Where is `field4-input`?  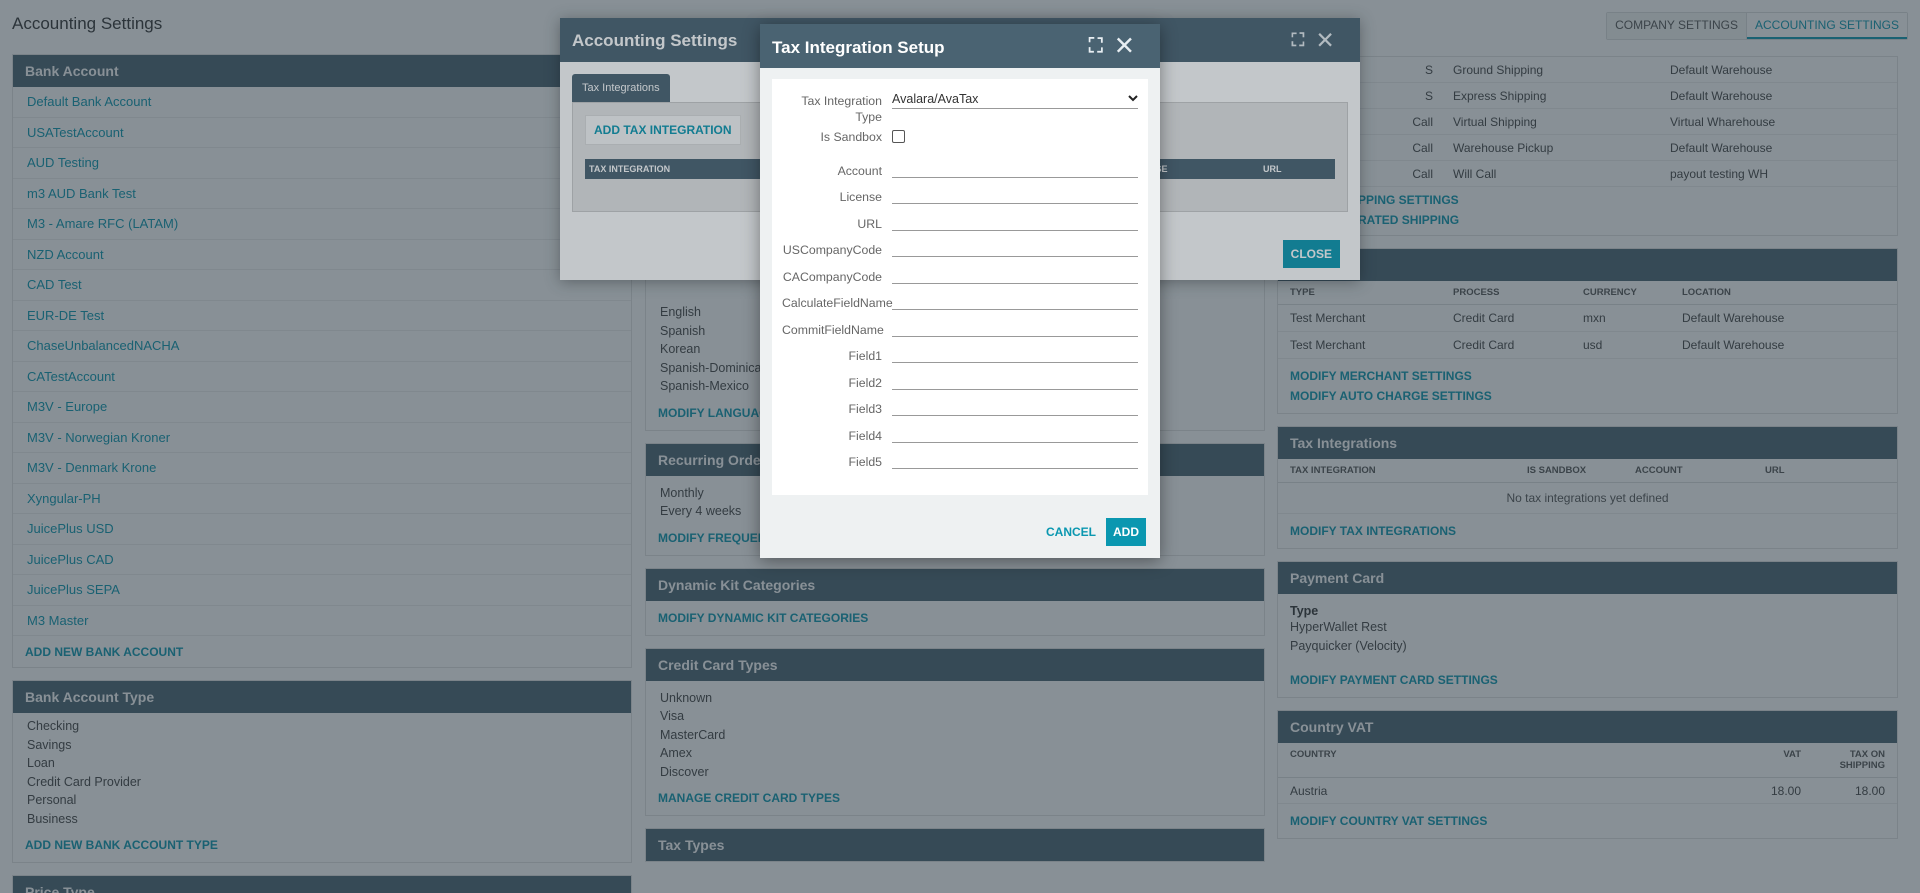 field4-input is located at coordinates (1015, 434).